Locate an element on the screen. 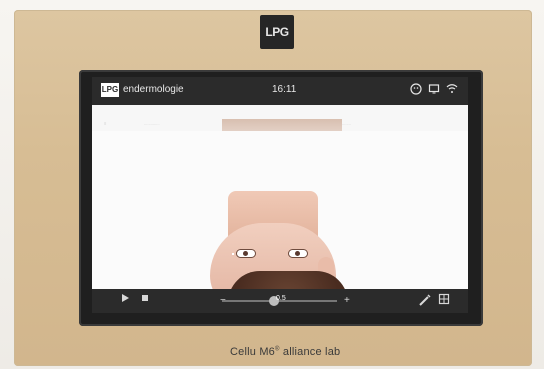 Image resolution: width=544 pixels, height=369 pixels. device-model-label: Cellu M6® alliance lab is located at coordinates (285, 352).